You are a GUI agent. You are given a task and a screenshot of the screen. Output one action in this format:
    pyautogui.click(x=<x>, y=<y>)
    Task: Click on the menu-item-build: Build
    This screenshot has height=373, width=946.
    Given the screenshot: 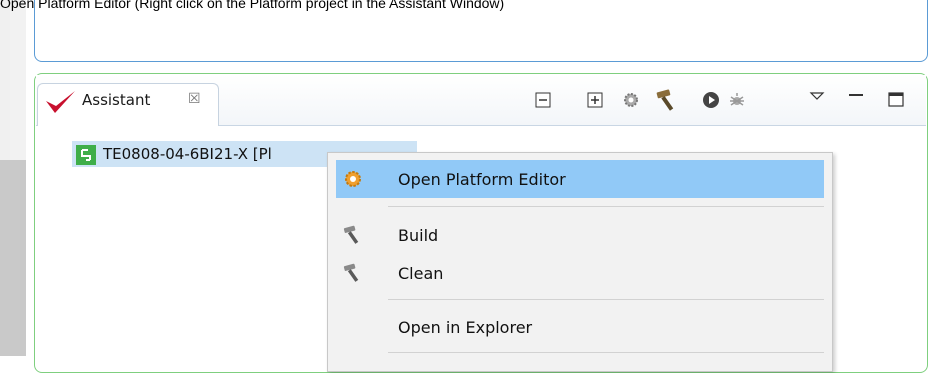 What is the action you would take?
    pyautogui.click(x=580, y=235)
    